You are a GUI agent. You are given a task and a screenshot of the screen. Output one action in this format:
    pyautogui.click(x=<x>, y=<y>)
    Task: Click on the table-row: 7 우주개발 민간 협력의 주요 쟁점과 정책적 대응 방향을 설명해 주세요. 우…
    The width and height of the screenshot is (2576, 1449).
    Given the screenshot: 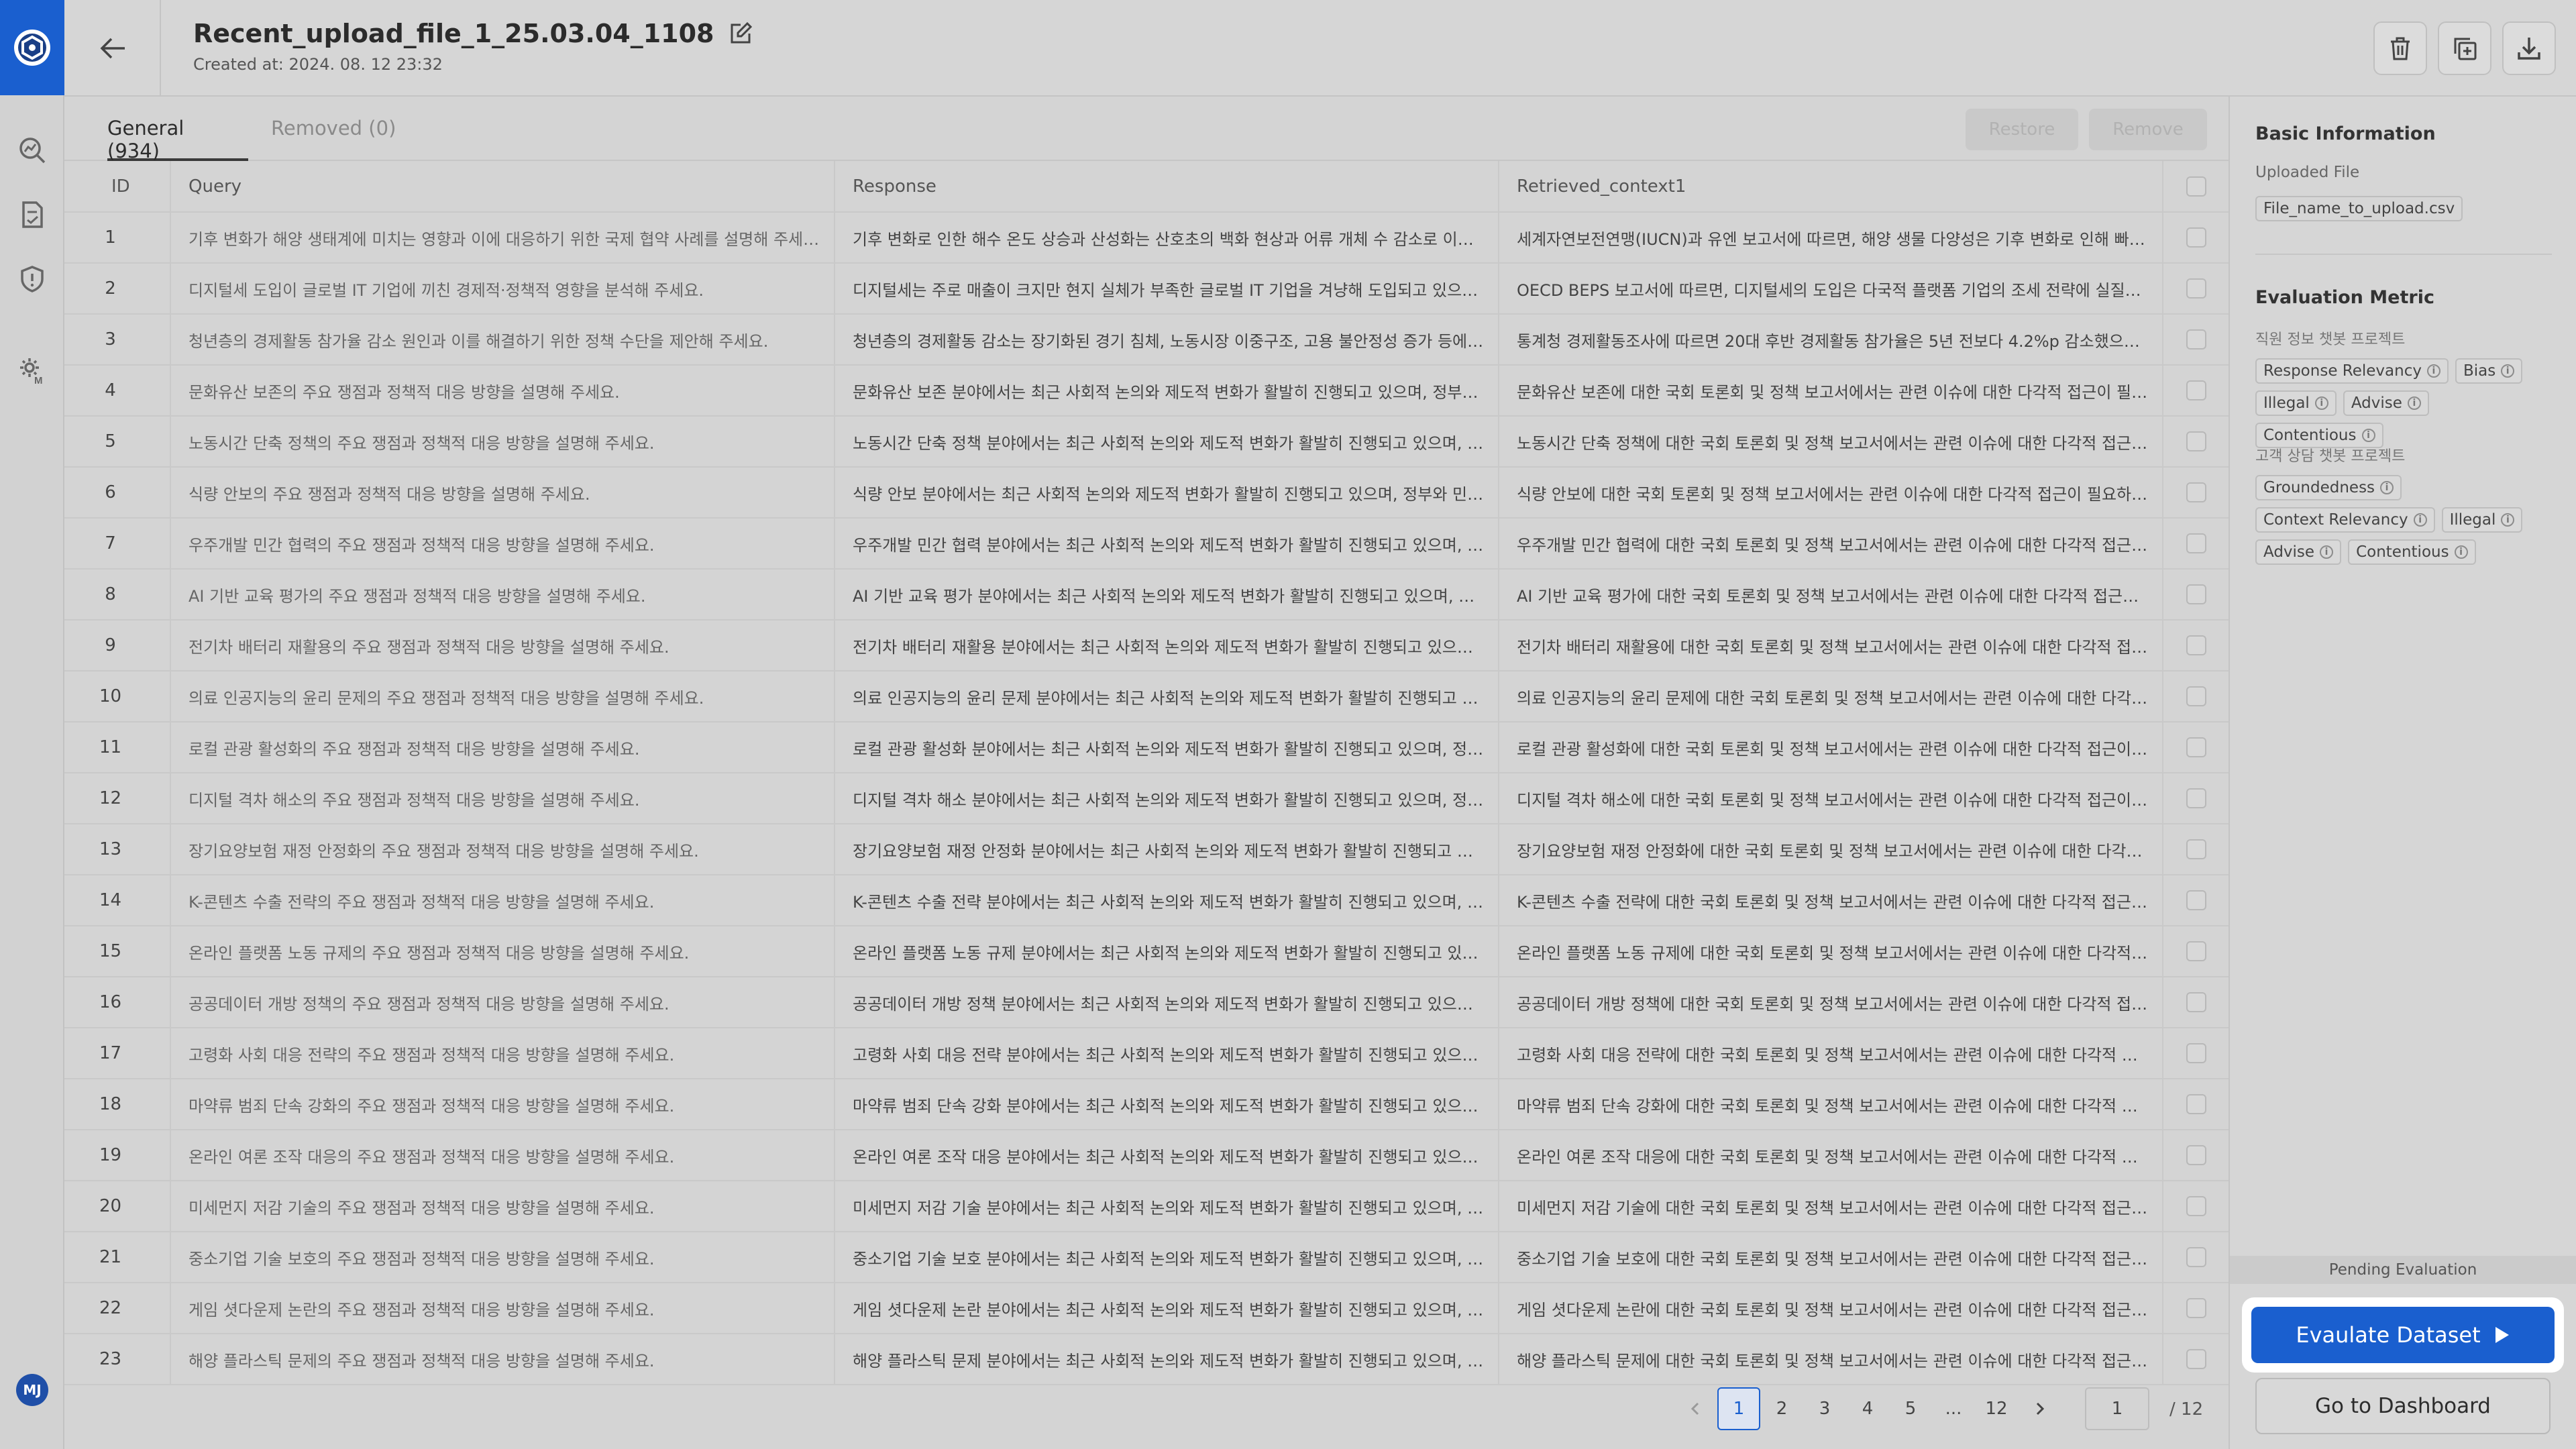 What is the action you would take?
    pyautogui.click(x=1146, y=544)
    